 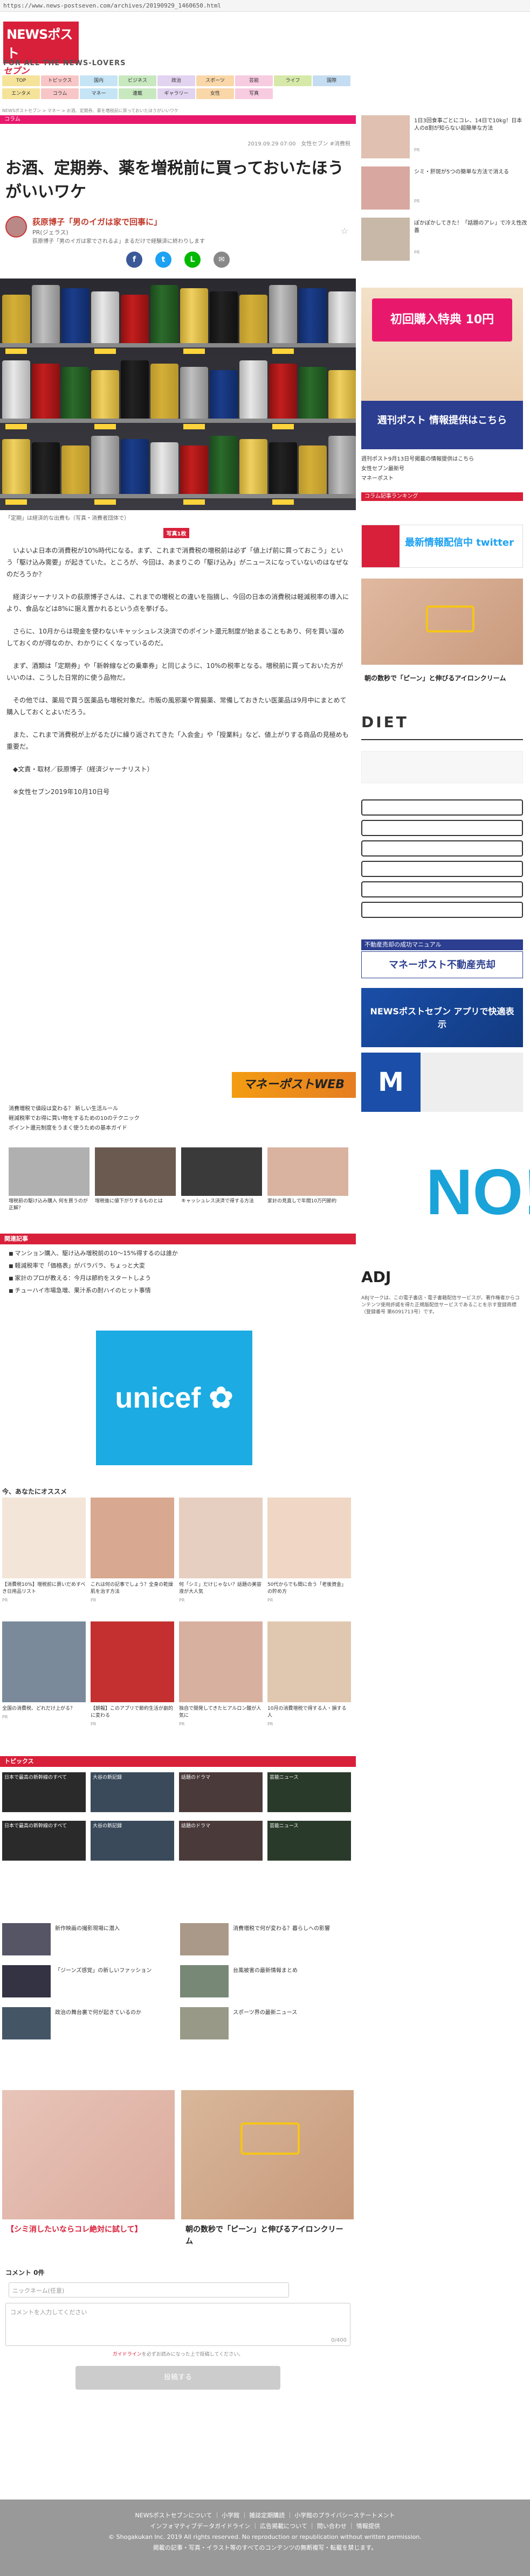 I want to click on no-ad: NO!, so click(x=445, y=1193).